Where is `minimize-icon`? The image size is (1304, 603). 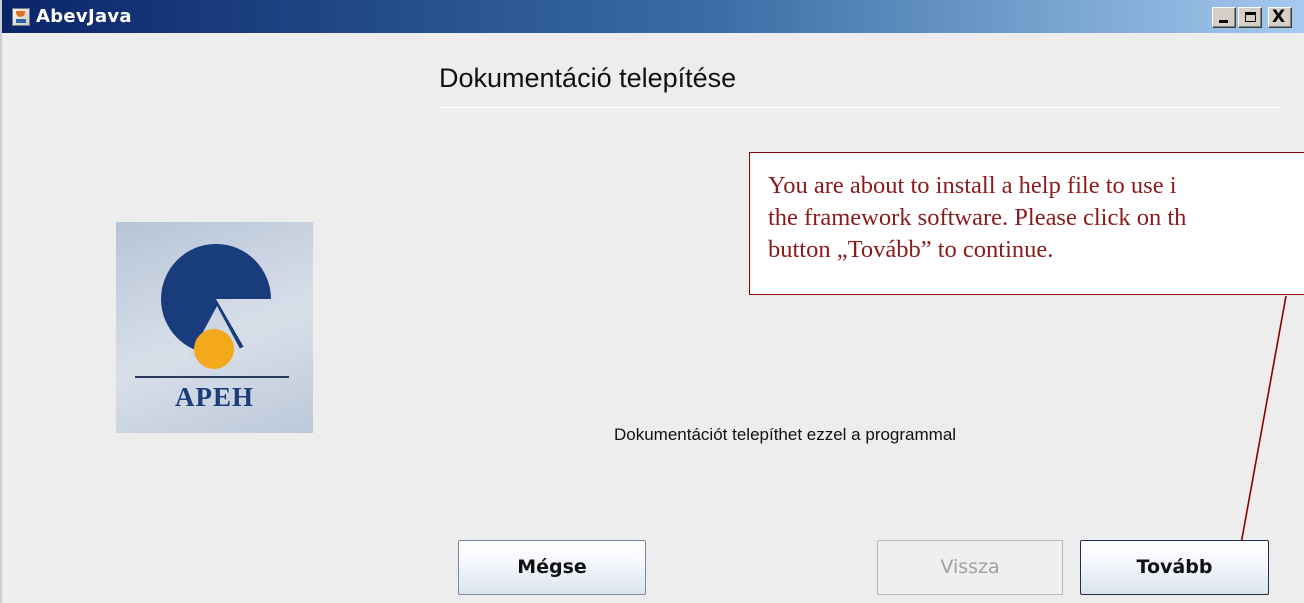 minimize-icon is located at coordinates (1223, 21).